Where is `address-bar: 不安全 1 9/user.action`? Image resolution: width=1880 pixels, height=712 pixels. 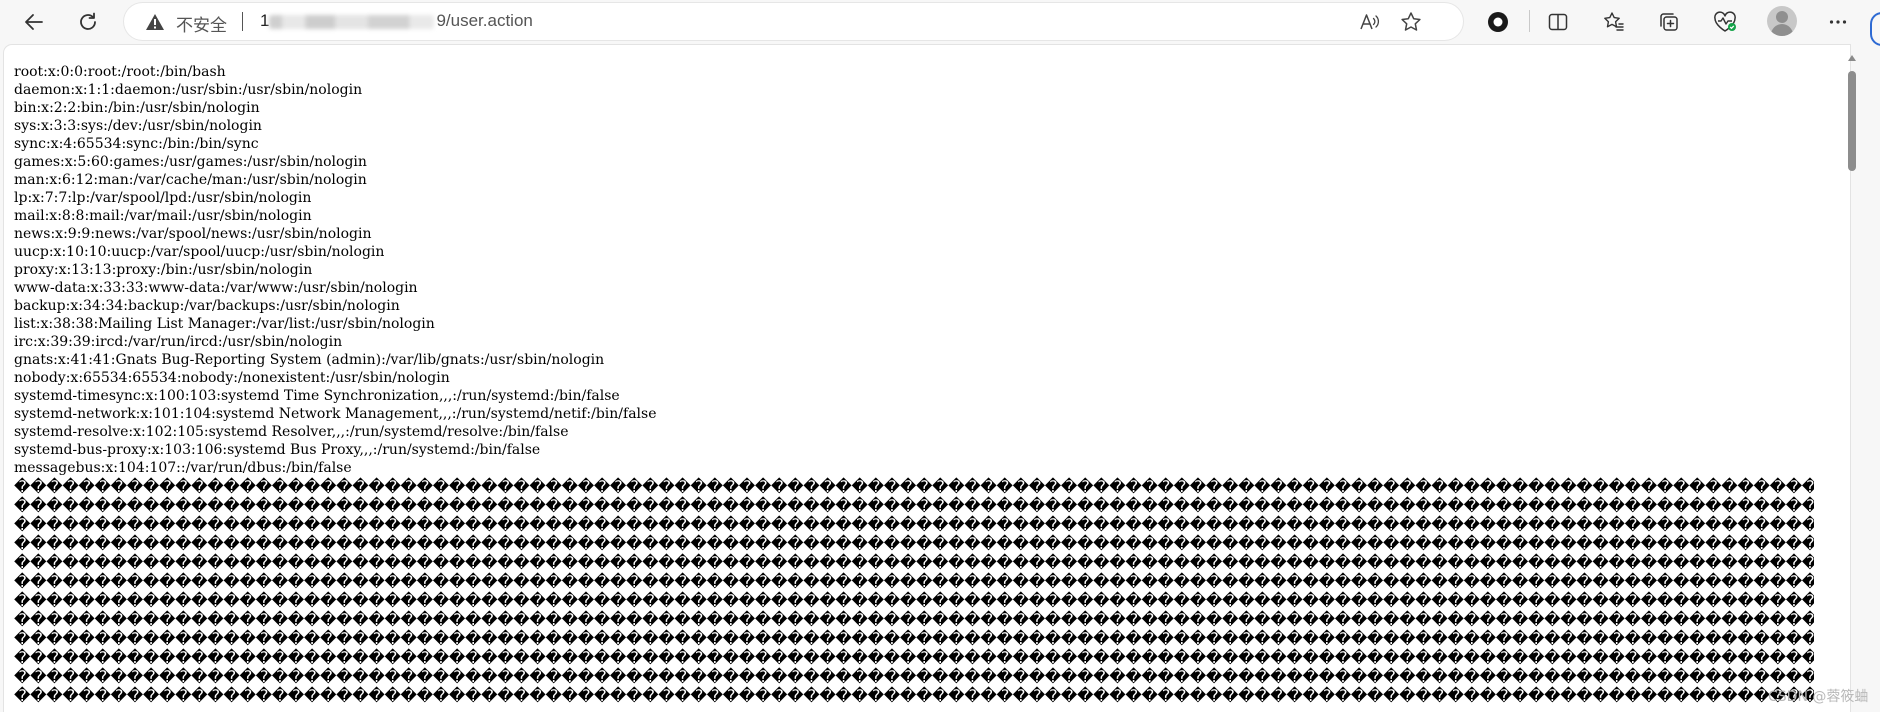 address-bar: 不安全 1 9/user.action is located at coordinates (793, 21).